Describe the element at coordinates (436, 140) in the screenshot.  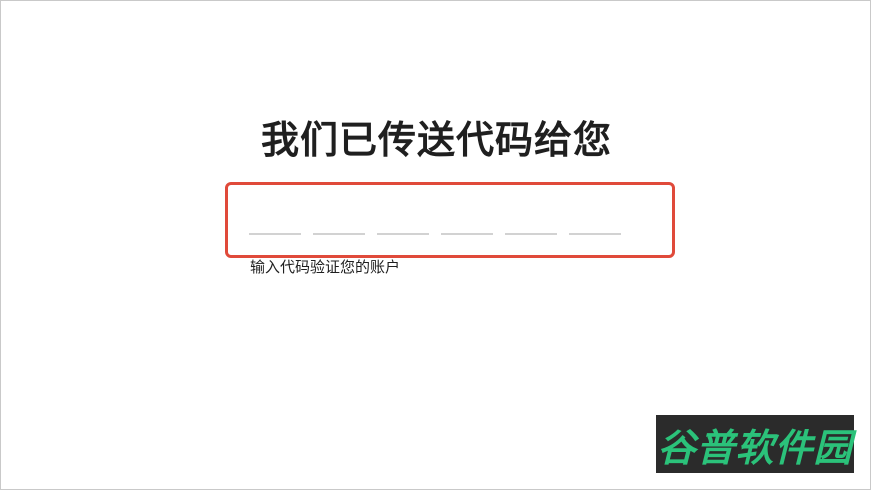
I see `page-title: 我们已传送代码给您` at that location.